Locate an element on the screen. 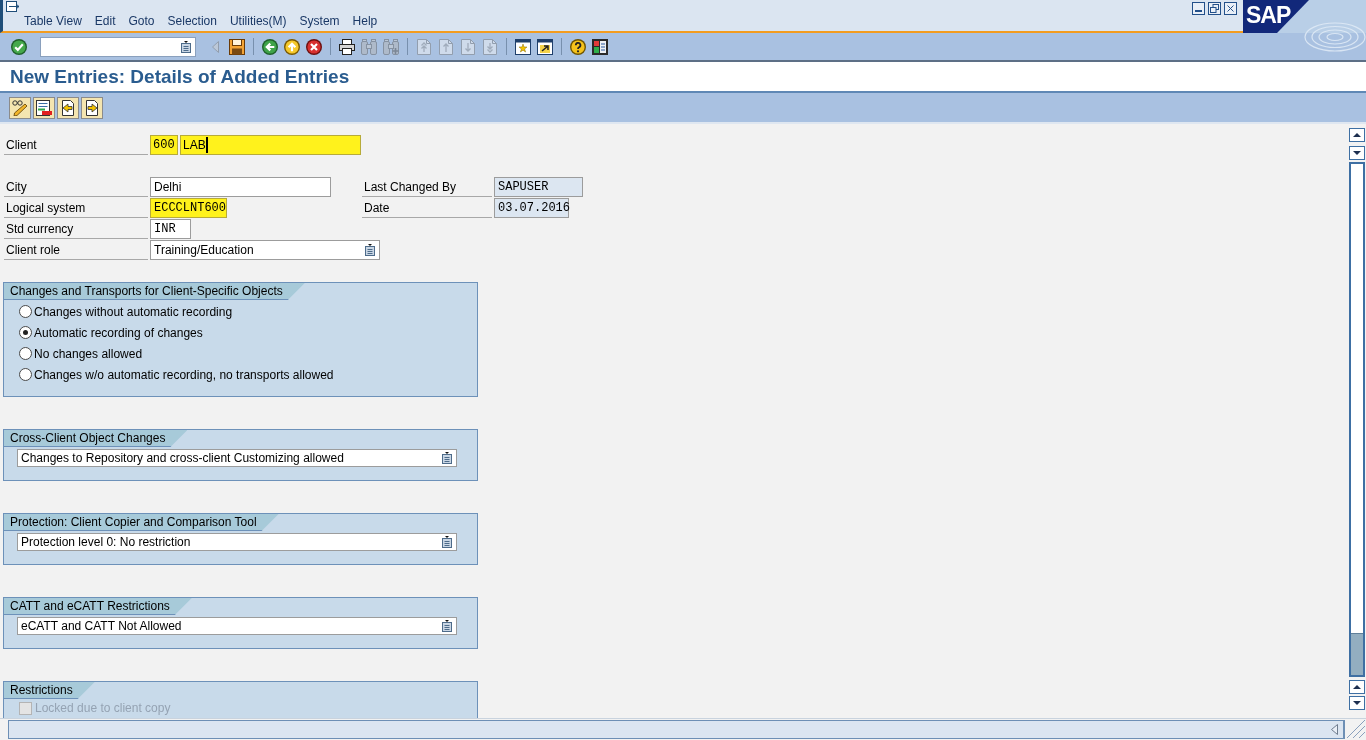 The height and width of the screenshot is (740, 1366). field-label: City is located at coordinates (76, 186).